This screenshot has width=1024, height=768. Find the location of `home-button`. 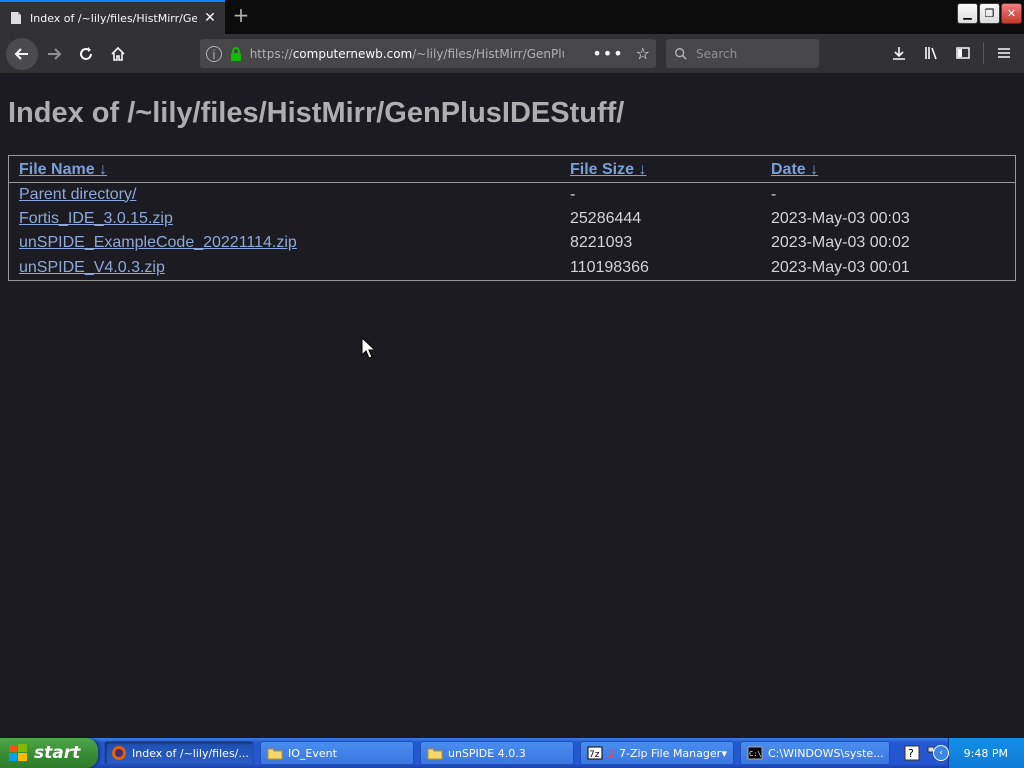

home-button is located at coordinates (118, 54).